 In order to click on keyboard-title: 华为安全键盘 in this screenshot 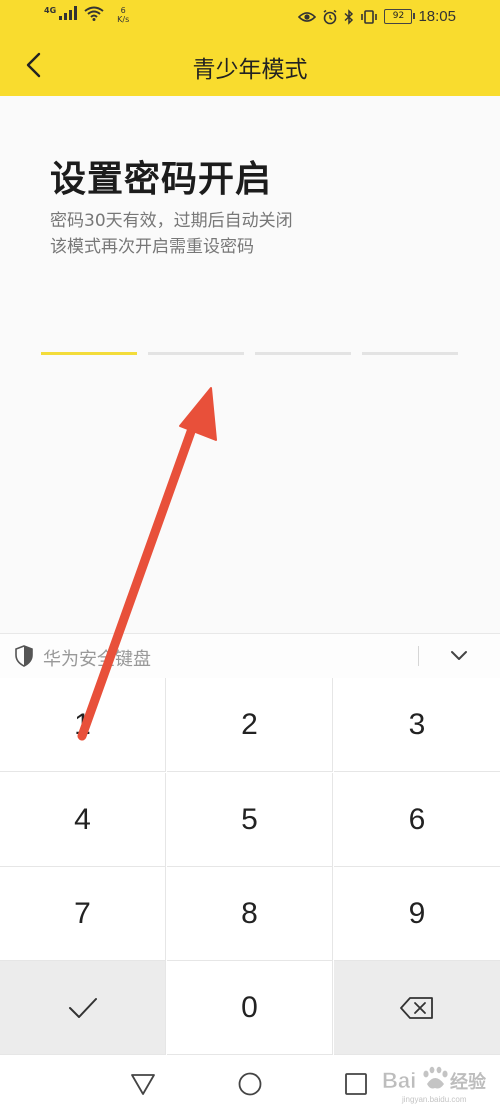, I will do `click(97, 659)`.